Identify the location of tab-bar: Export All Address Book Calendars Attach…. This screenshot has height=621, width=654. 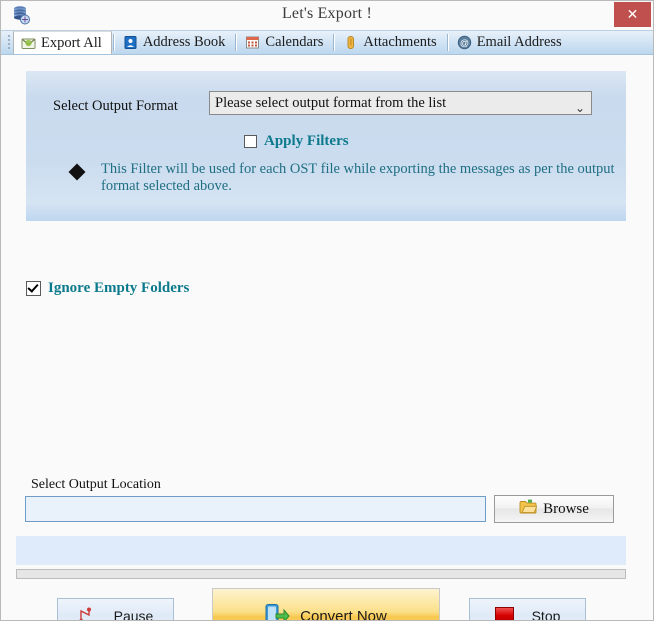
(327, 42).